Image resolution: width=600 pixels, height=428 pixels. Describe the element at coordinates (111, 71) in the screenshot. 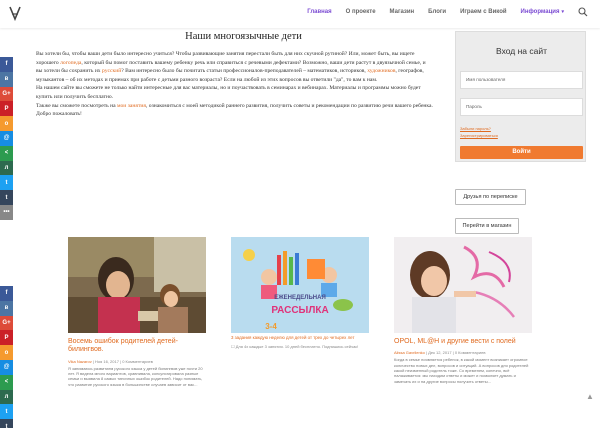

I see `russian-link: русский` at that location.